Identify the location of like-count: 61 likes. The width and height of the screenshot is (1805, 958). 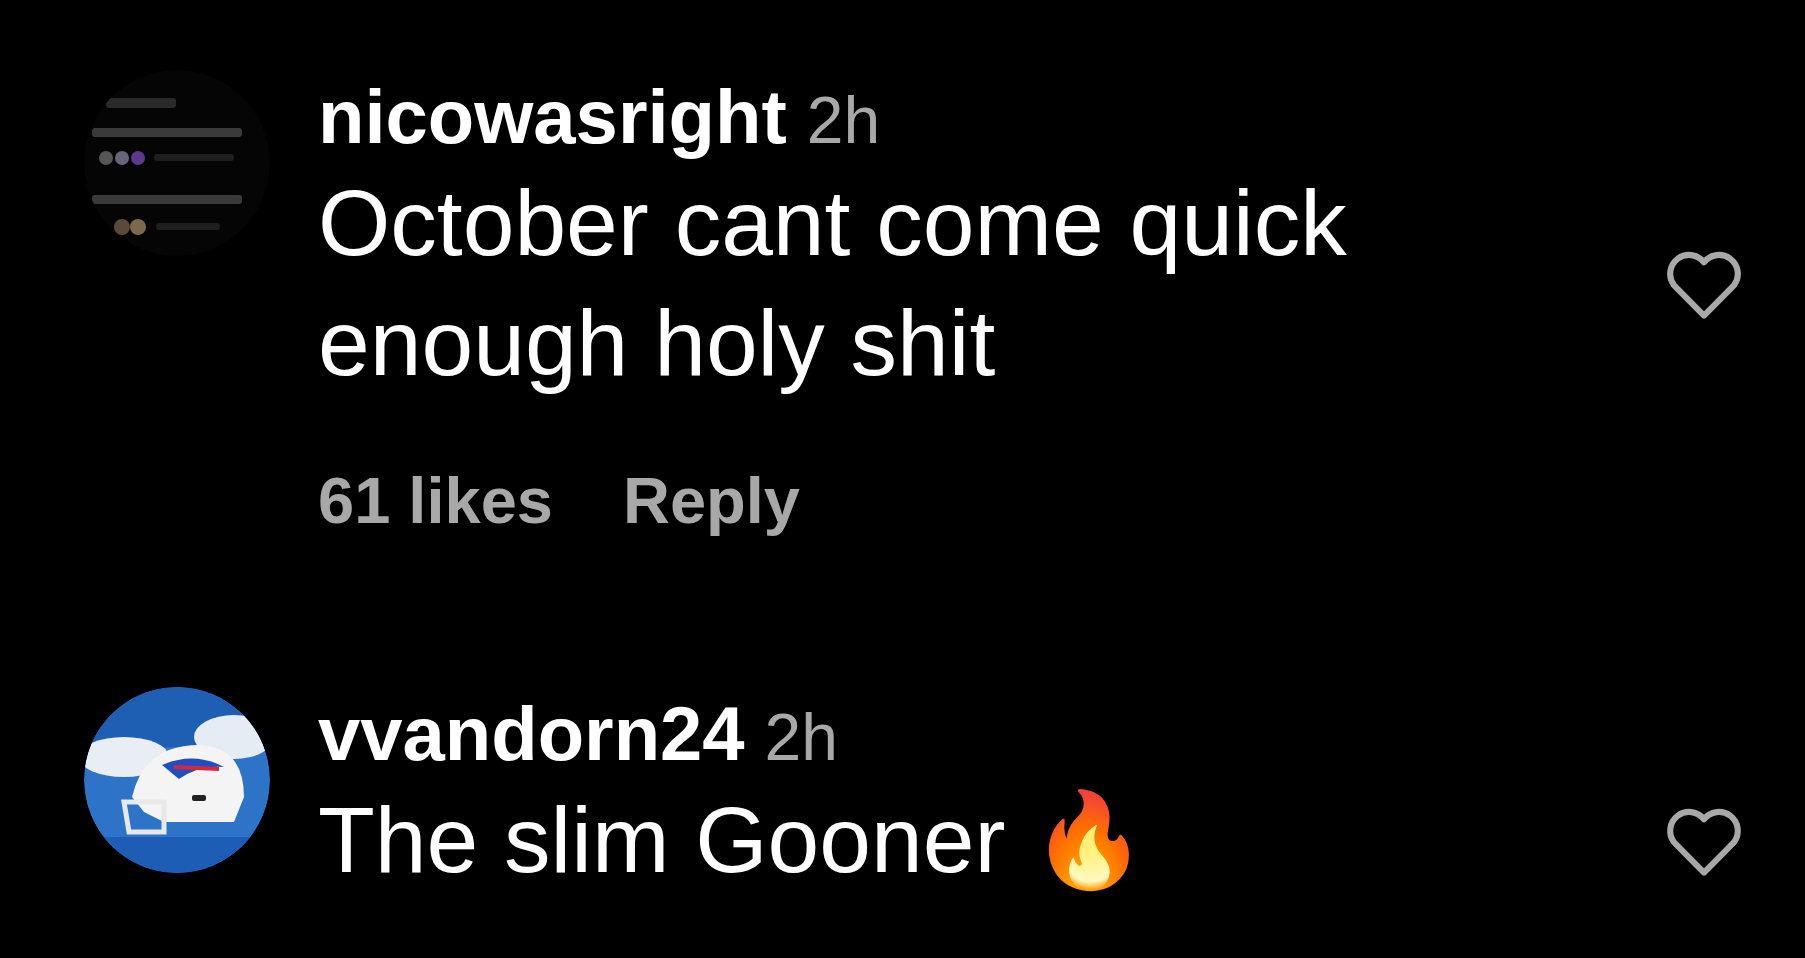
(435, 501).